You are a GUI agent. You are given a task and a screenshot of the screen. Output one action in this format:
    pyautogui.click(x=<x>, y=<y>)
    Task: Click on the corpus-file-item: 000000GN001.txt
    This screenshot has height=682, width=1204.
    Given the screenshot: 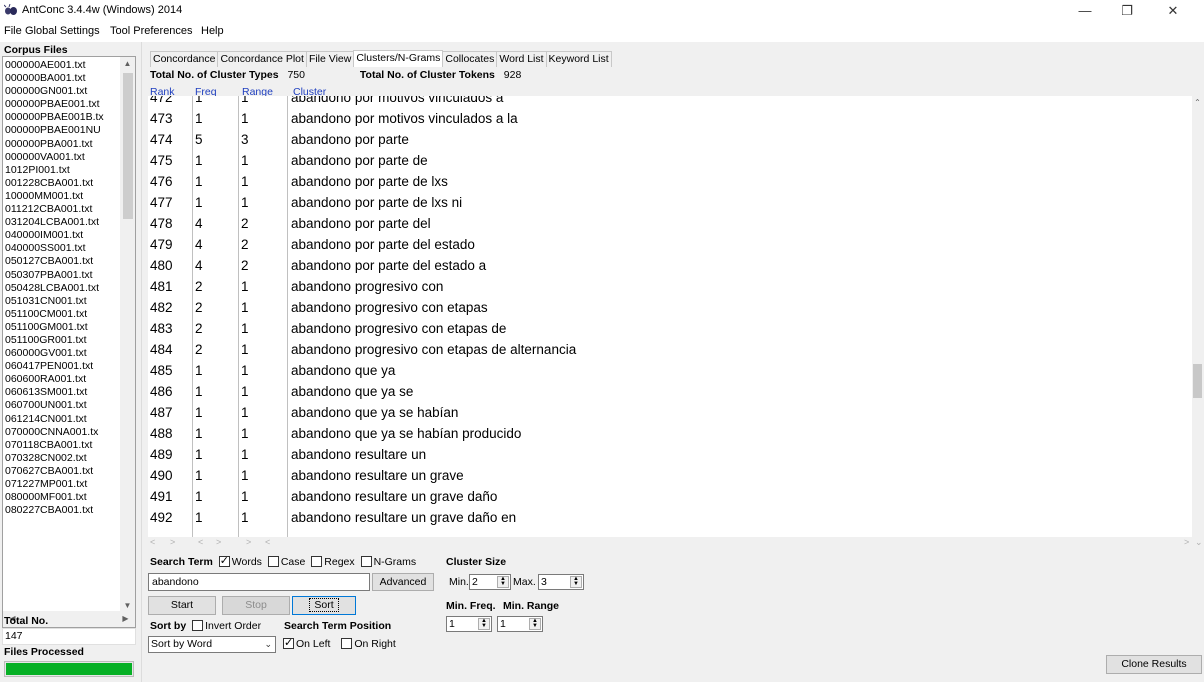 What is the action you would take?
    pyautogui.click(x=62, y=91)
    